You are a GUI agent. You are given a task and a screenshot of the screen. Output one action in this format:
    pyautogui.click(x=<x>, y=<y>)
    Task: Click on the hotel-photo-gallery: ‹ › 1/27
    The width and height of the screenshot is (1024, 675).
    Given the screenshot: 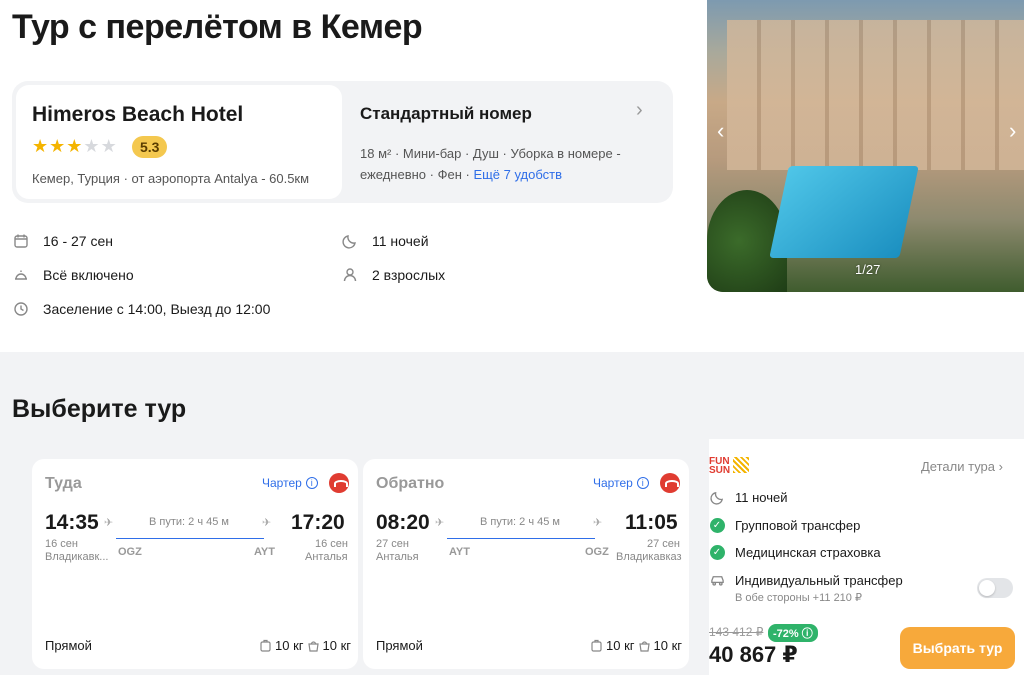 What is the action you would take?
    pyautogui.click(x=865, y=146)
    